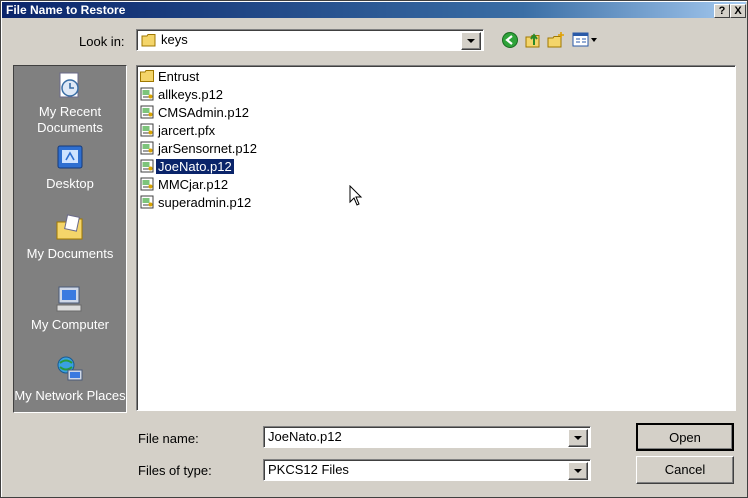  I want to click on file-list-item: allkeys.p12, so click(182, 95).